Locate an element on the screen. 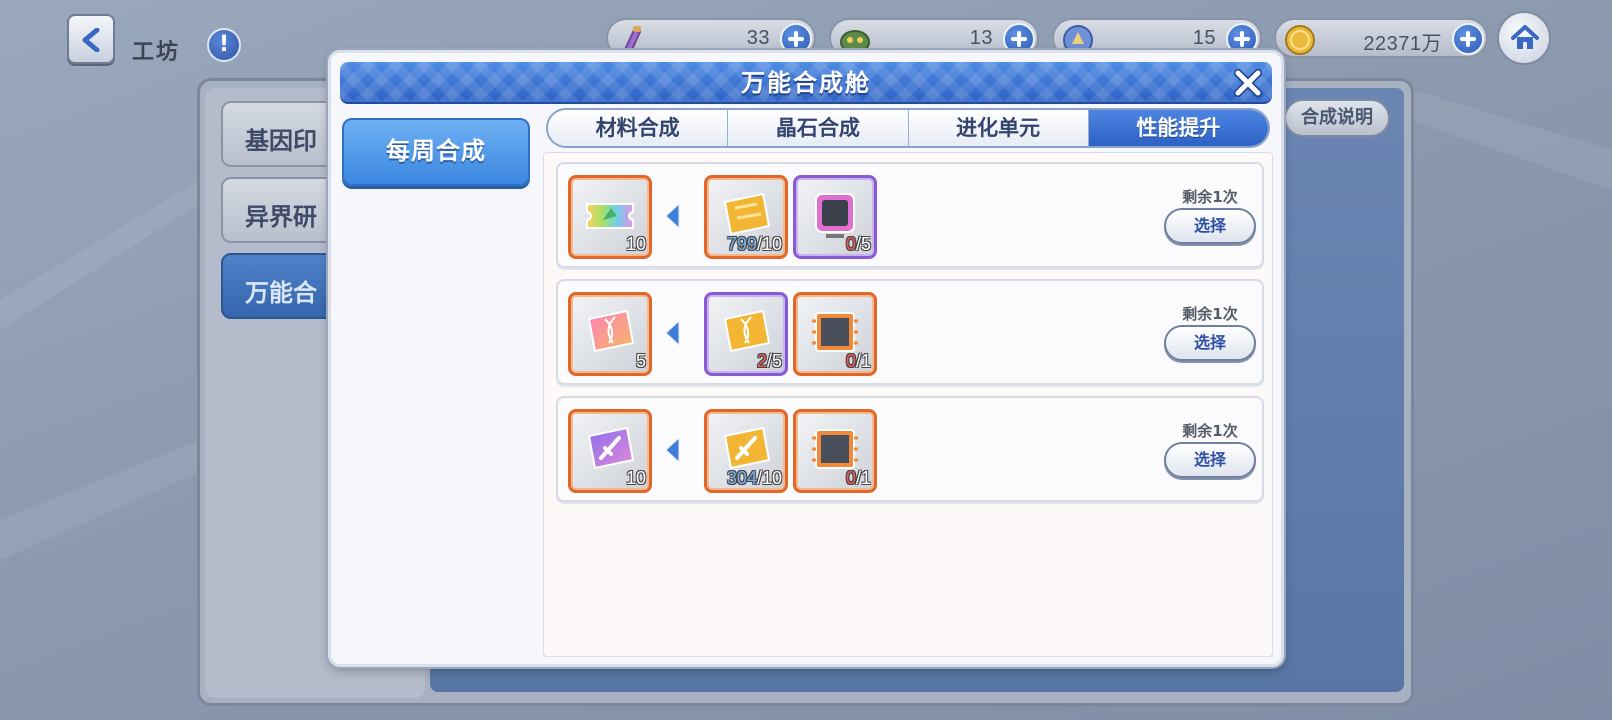 This screenshot has height=720, width=1612. tab-crystal: 晶石合成 is located at coordinates (818, 128).